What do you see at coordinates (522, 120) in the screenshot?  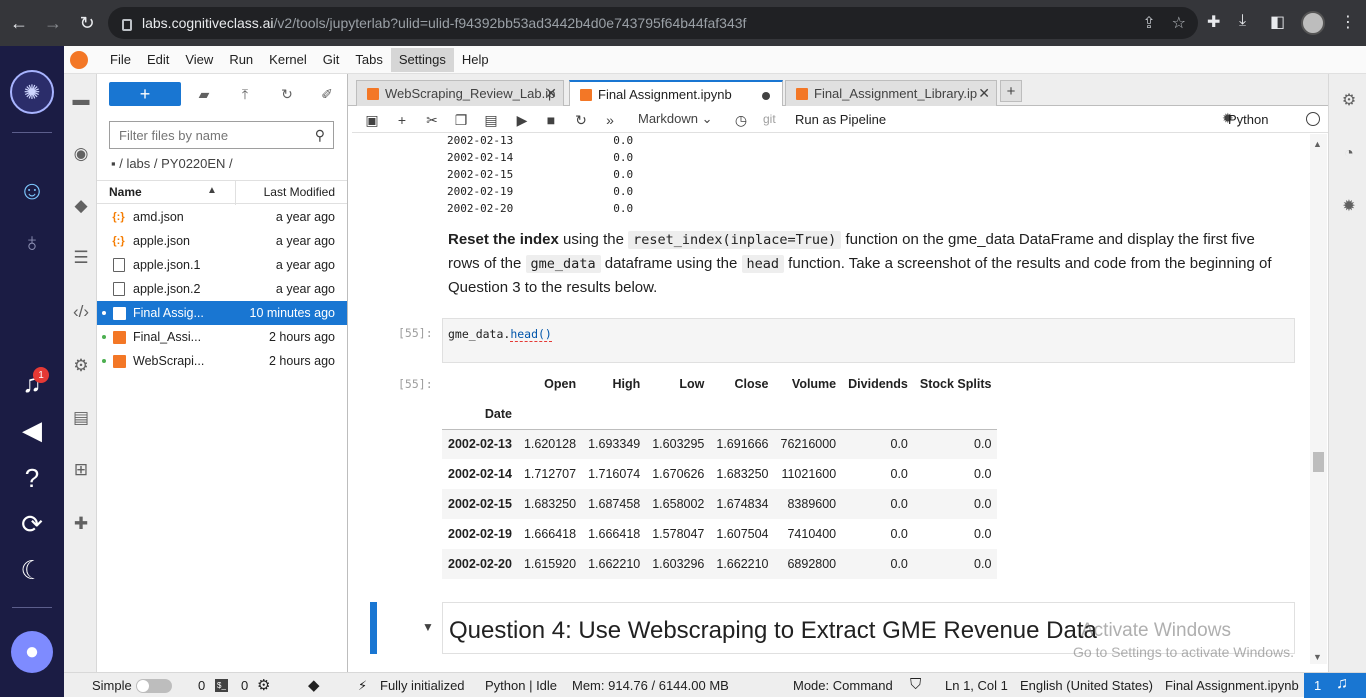 I see `run-icon: ▶` at bounding box center [522, 120].